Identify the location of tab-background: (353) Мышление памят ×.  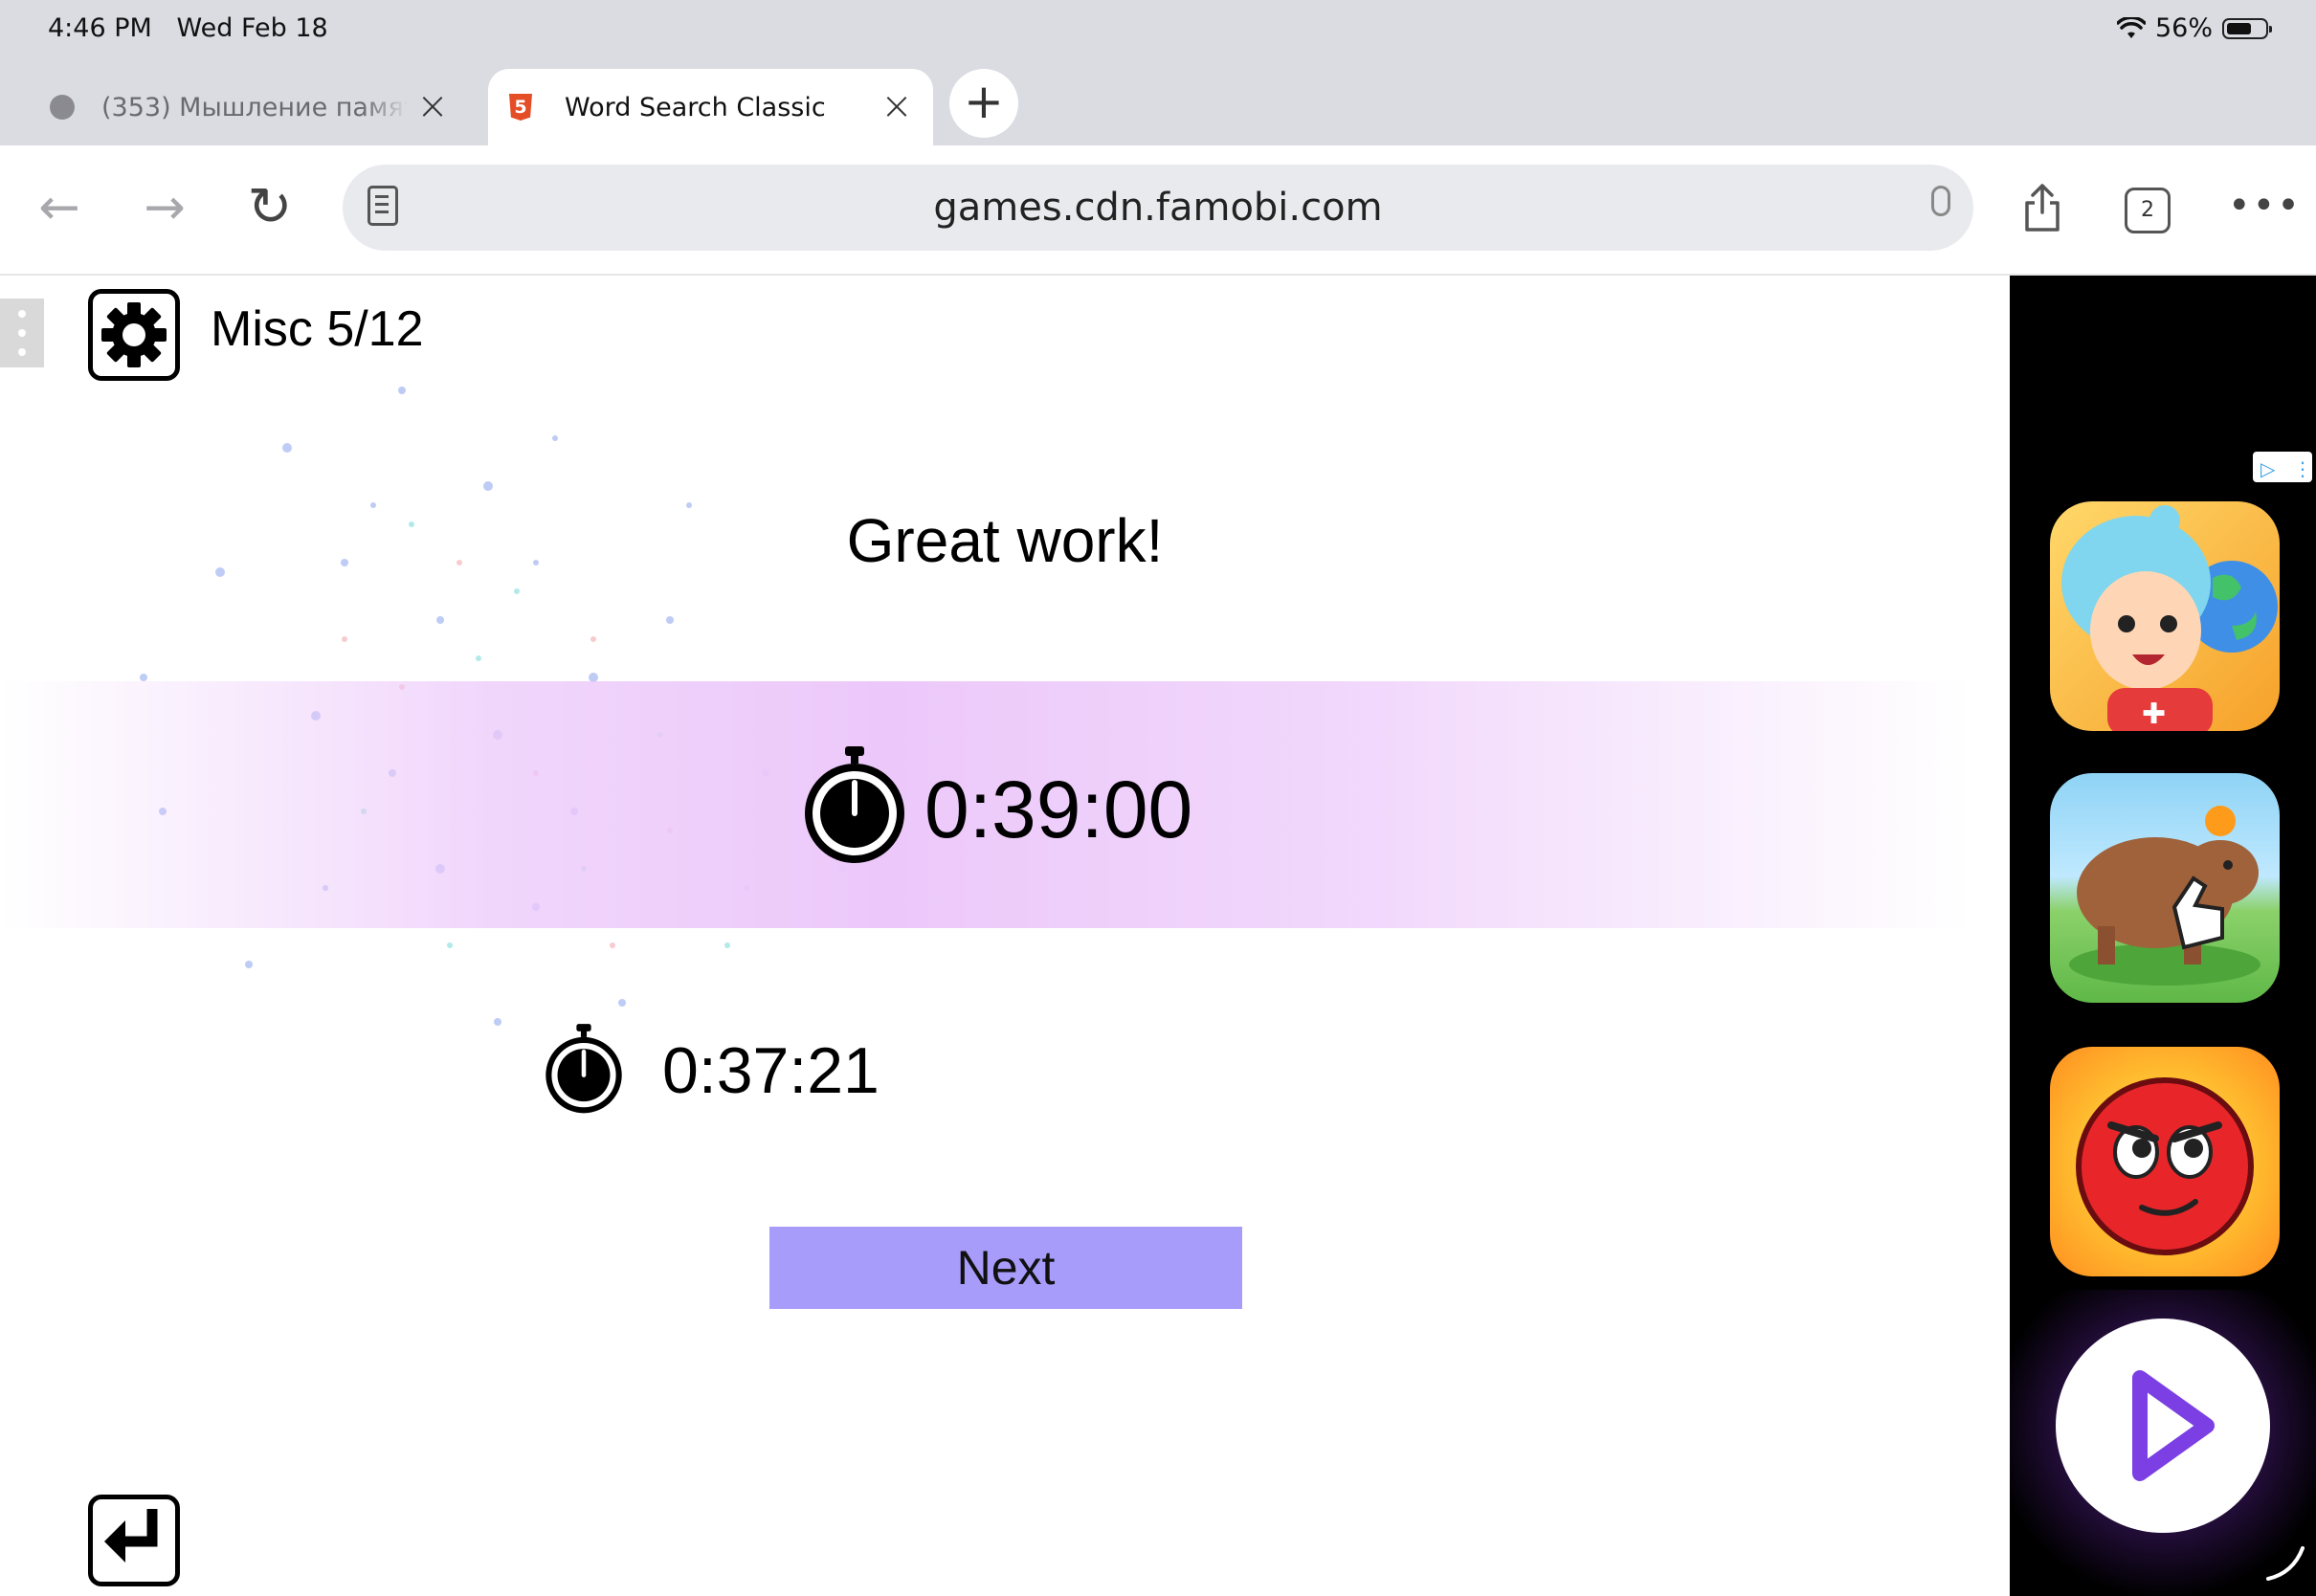
(249, 107).